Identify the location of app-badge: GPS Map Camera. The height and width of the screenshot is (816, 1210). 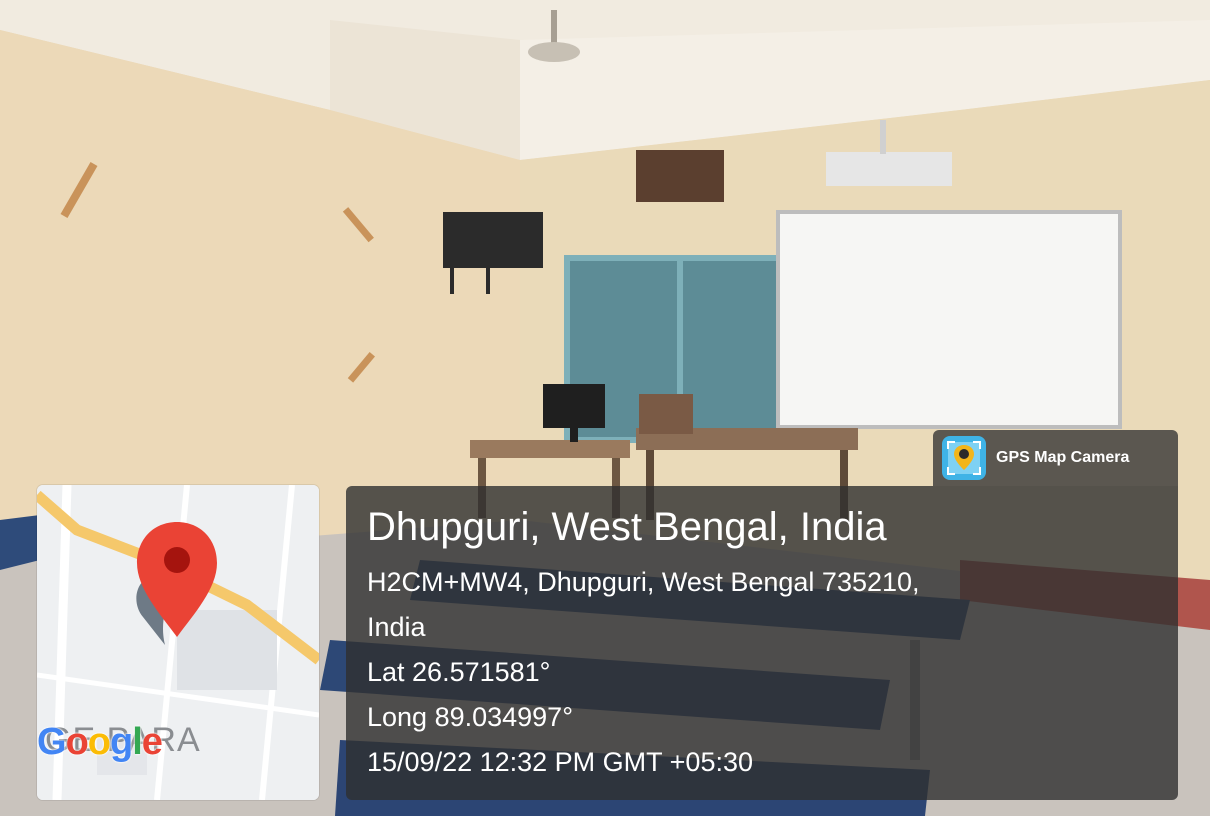
(1055, 458).